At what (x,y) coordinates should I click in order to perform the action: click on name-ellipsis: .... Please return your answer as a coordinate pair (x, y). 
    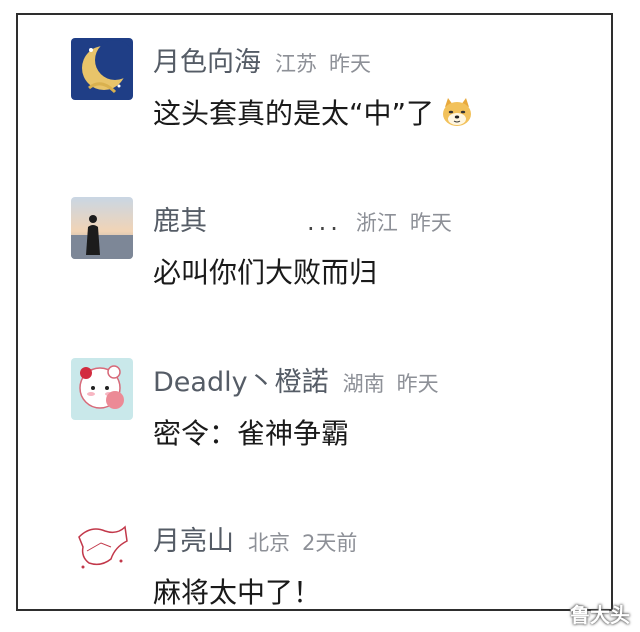
    Looking at the image, I should click on (324, 222).